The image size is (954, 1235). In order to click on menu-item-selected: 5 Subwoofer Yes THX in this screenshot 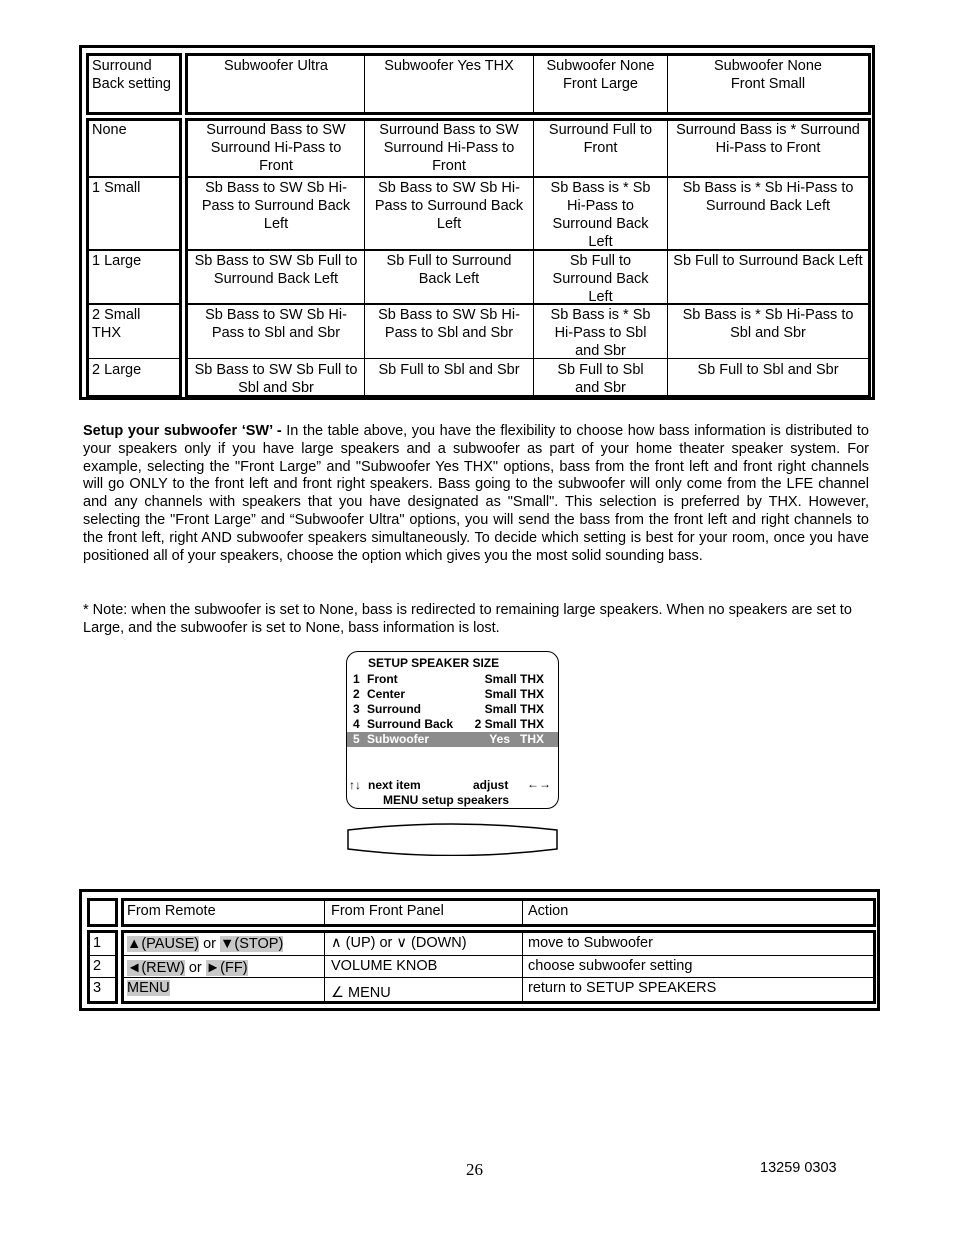, I will do `click(452, 739)`.